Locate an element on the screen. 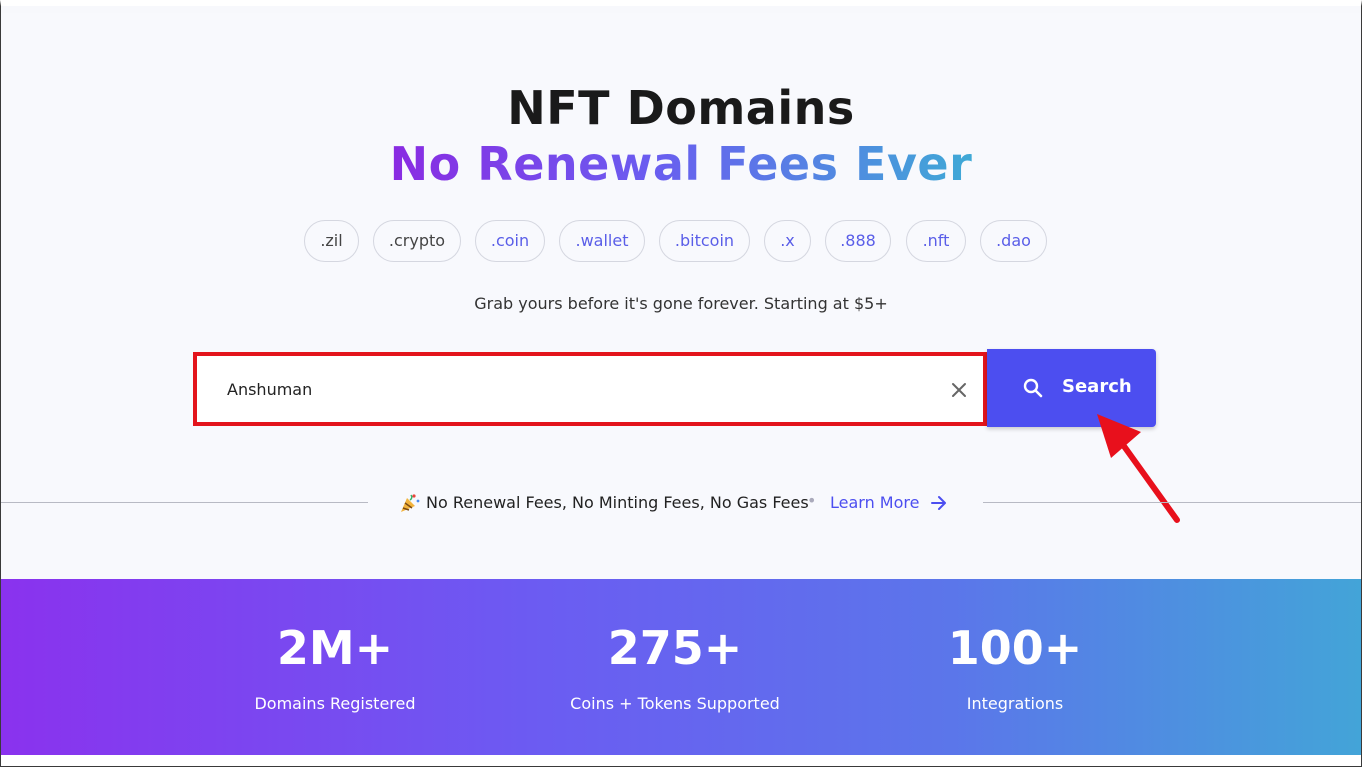  stat-label: Coins + Tokens Supported is located at coordinates (675, 703).